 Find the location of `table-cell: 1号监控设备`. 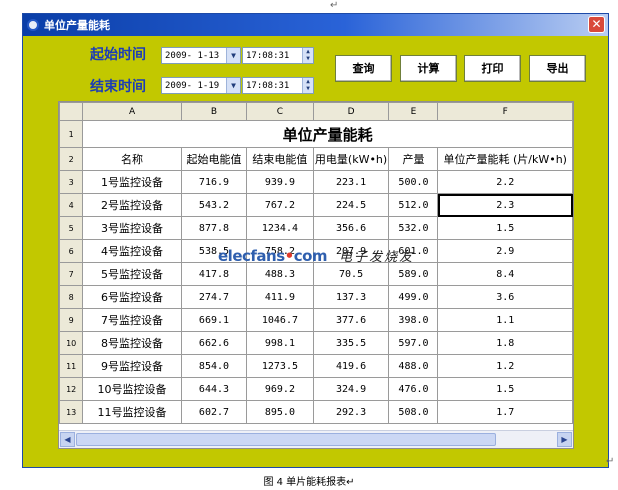

table-cell: 1号监控设备 is located at coordinates (132, 182).